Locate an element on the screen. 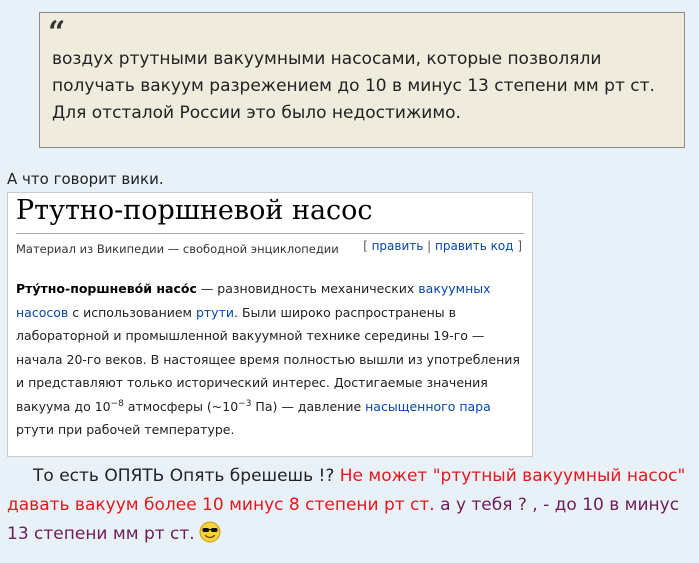 The width and height of the screenshot is (699, 563). wiki-text-fragment: Па) — давление is located at coordinates (308, 406).